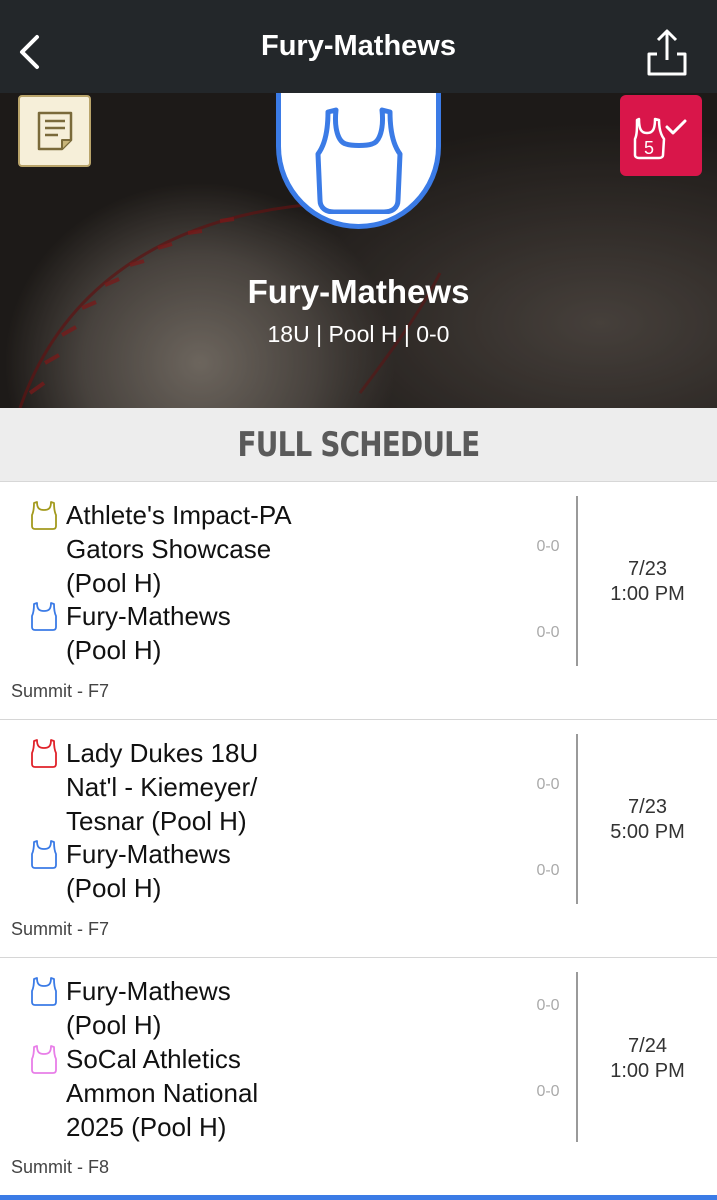  Describe the element at coordinates (649, 148) in the screenshot. I see `bracket-badge: 5` at that location.